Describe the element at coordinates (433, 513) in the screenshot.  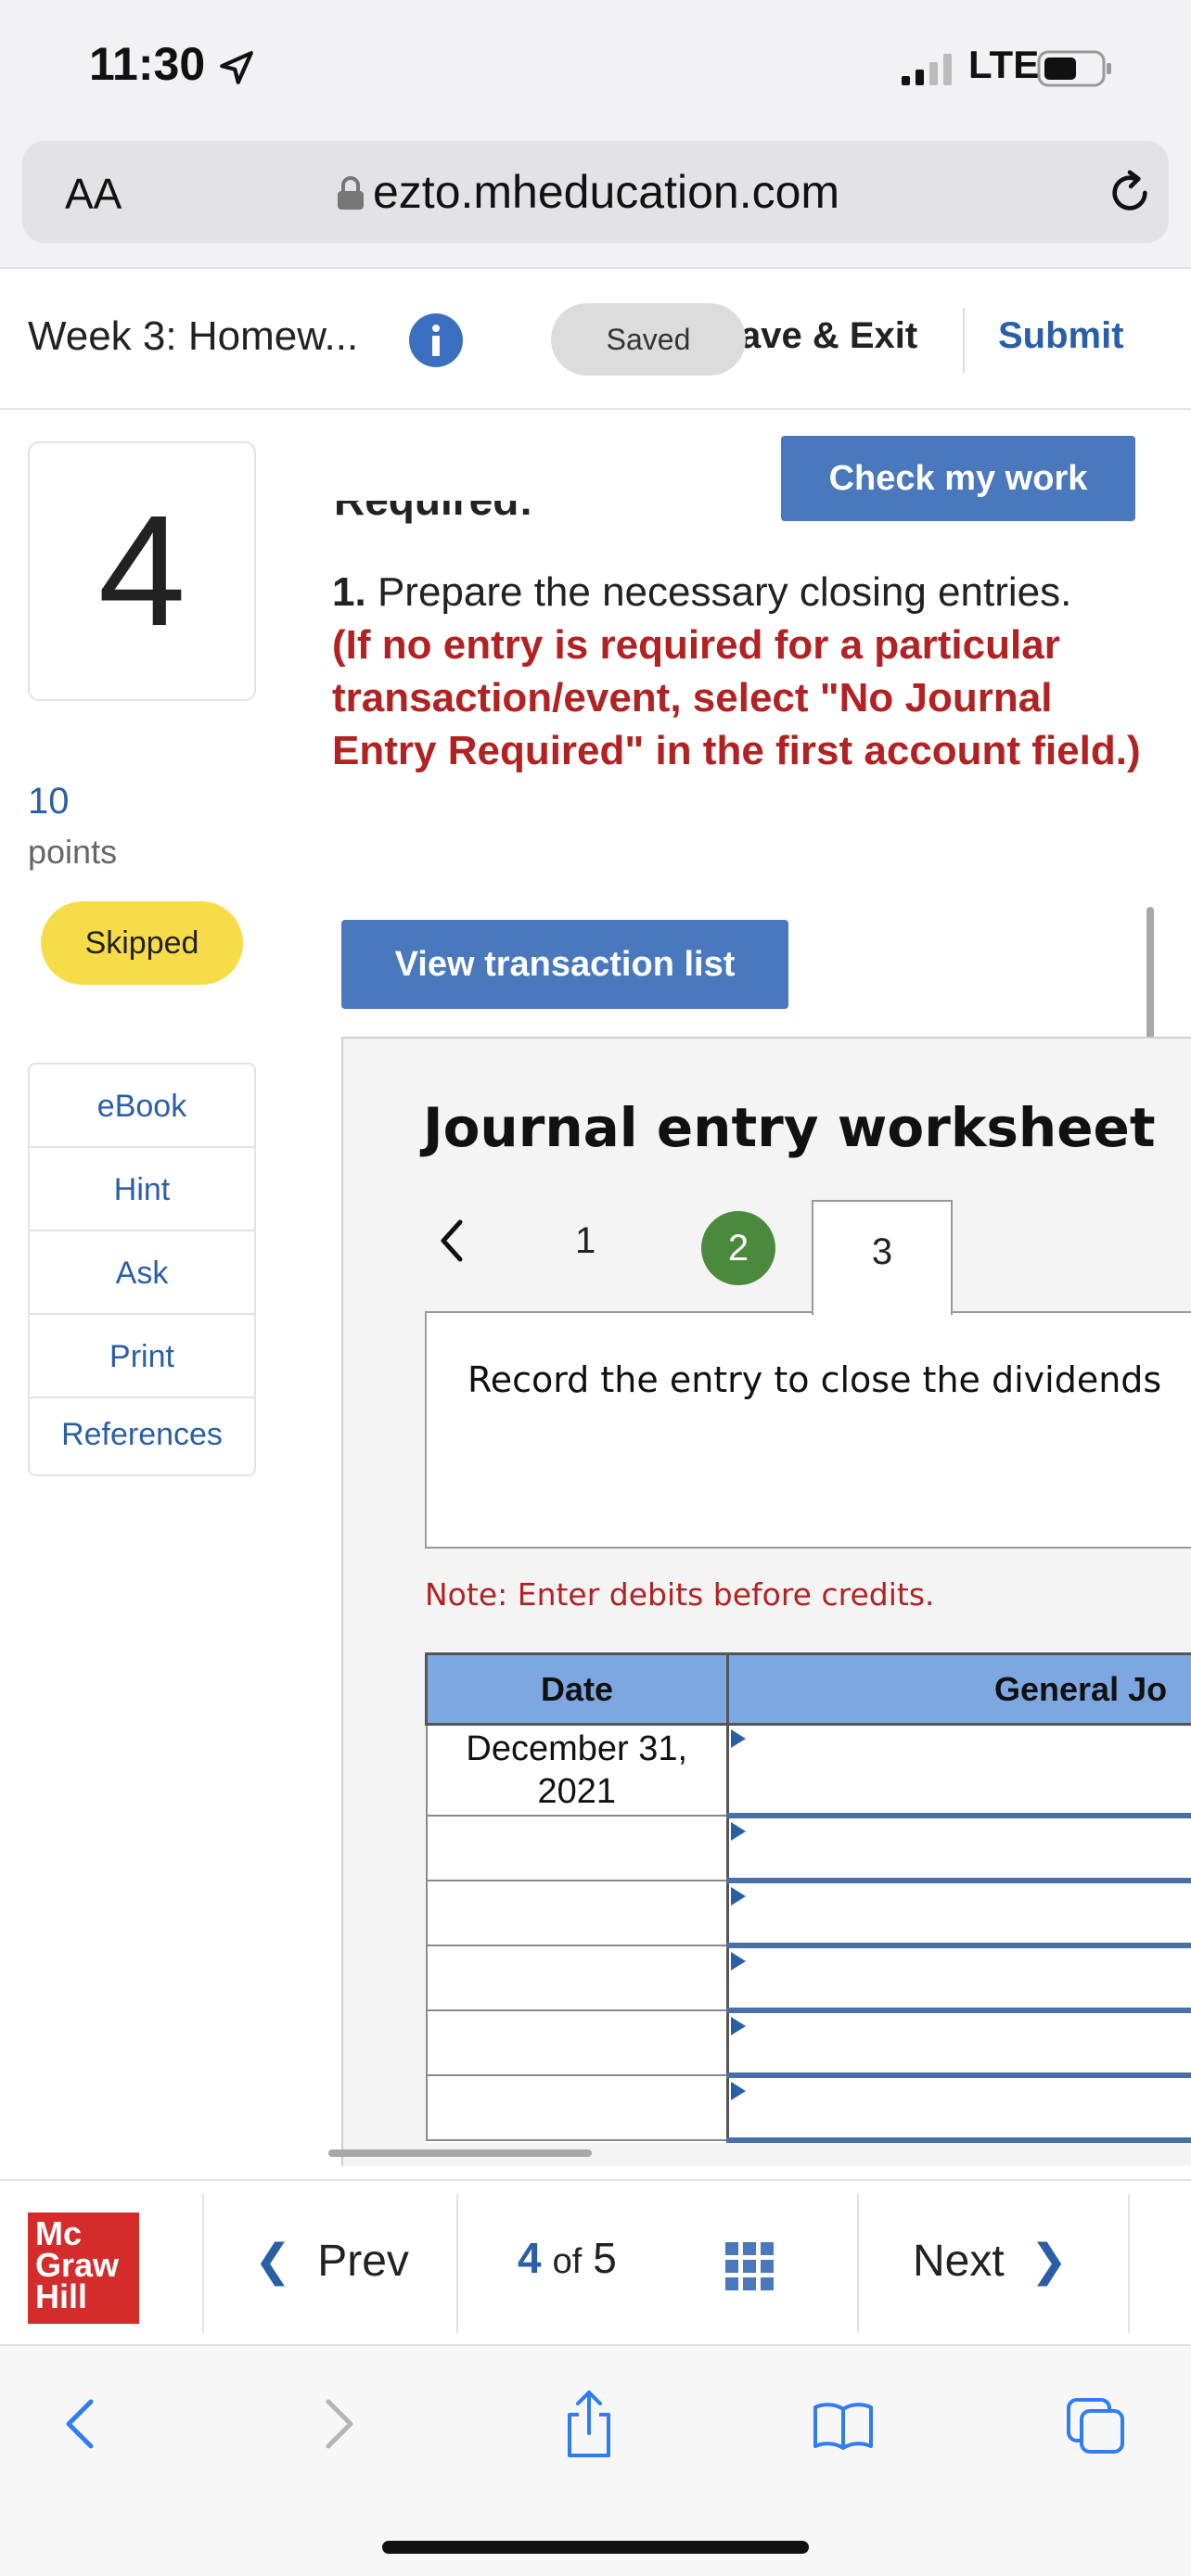
I see `required-heading-text: Required:` at that location.